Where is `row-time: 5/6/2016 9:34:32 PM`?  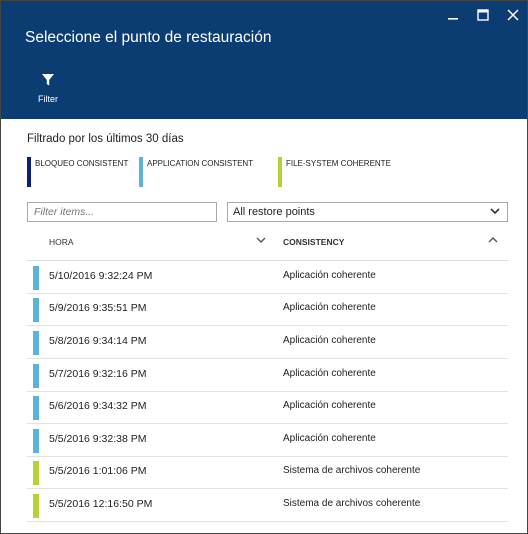
row-time: 5/6/2016 9:34:32 PM is located at coordinates (98, 406).